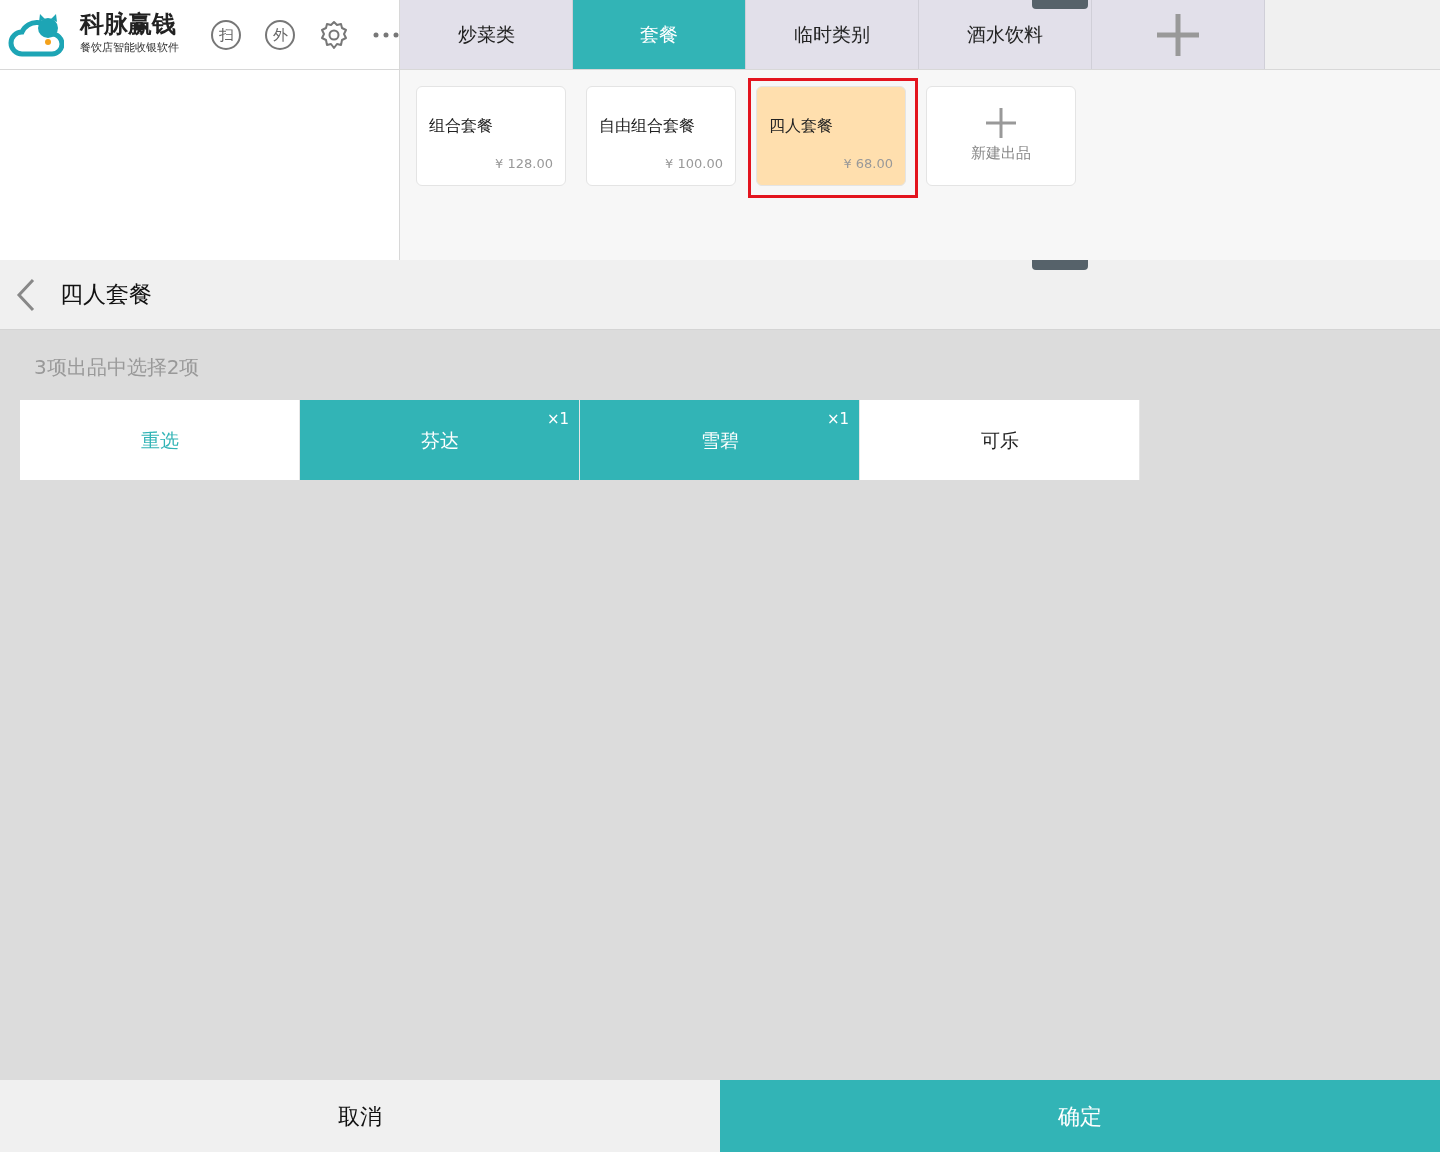 The image size is (1440, 1152). Describe the element at coordinates (280, 34) in the screenshot. I see `round-button: 外` at that location.